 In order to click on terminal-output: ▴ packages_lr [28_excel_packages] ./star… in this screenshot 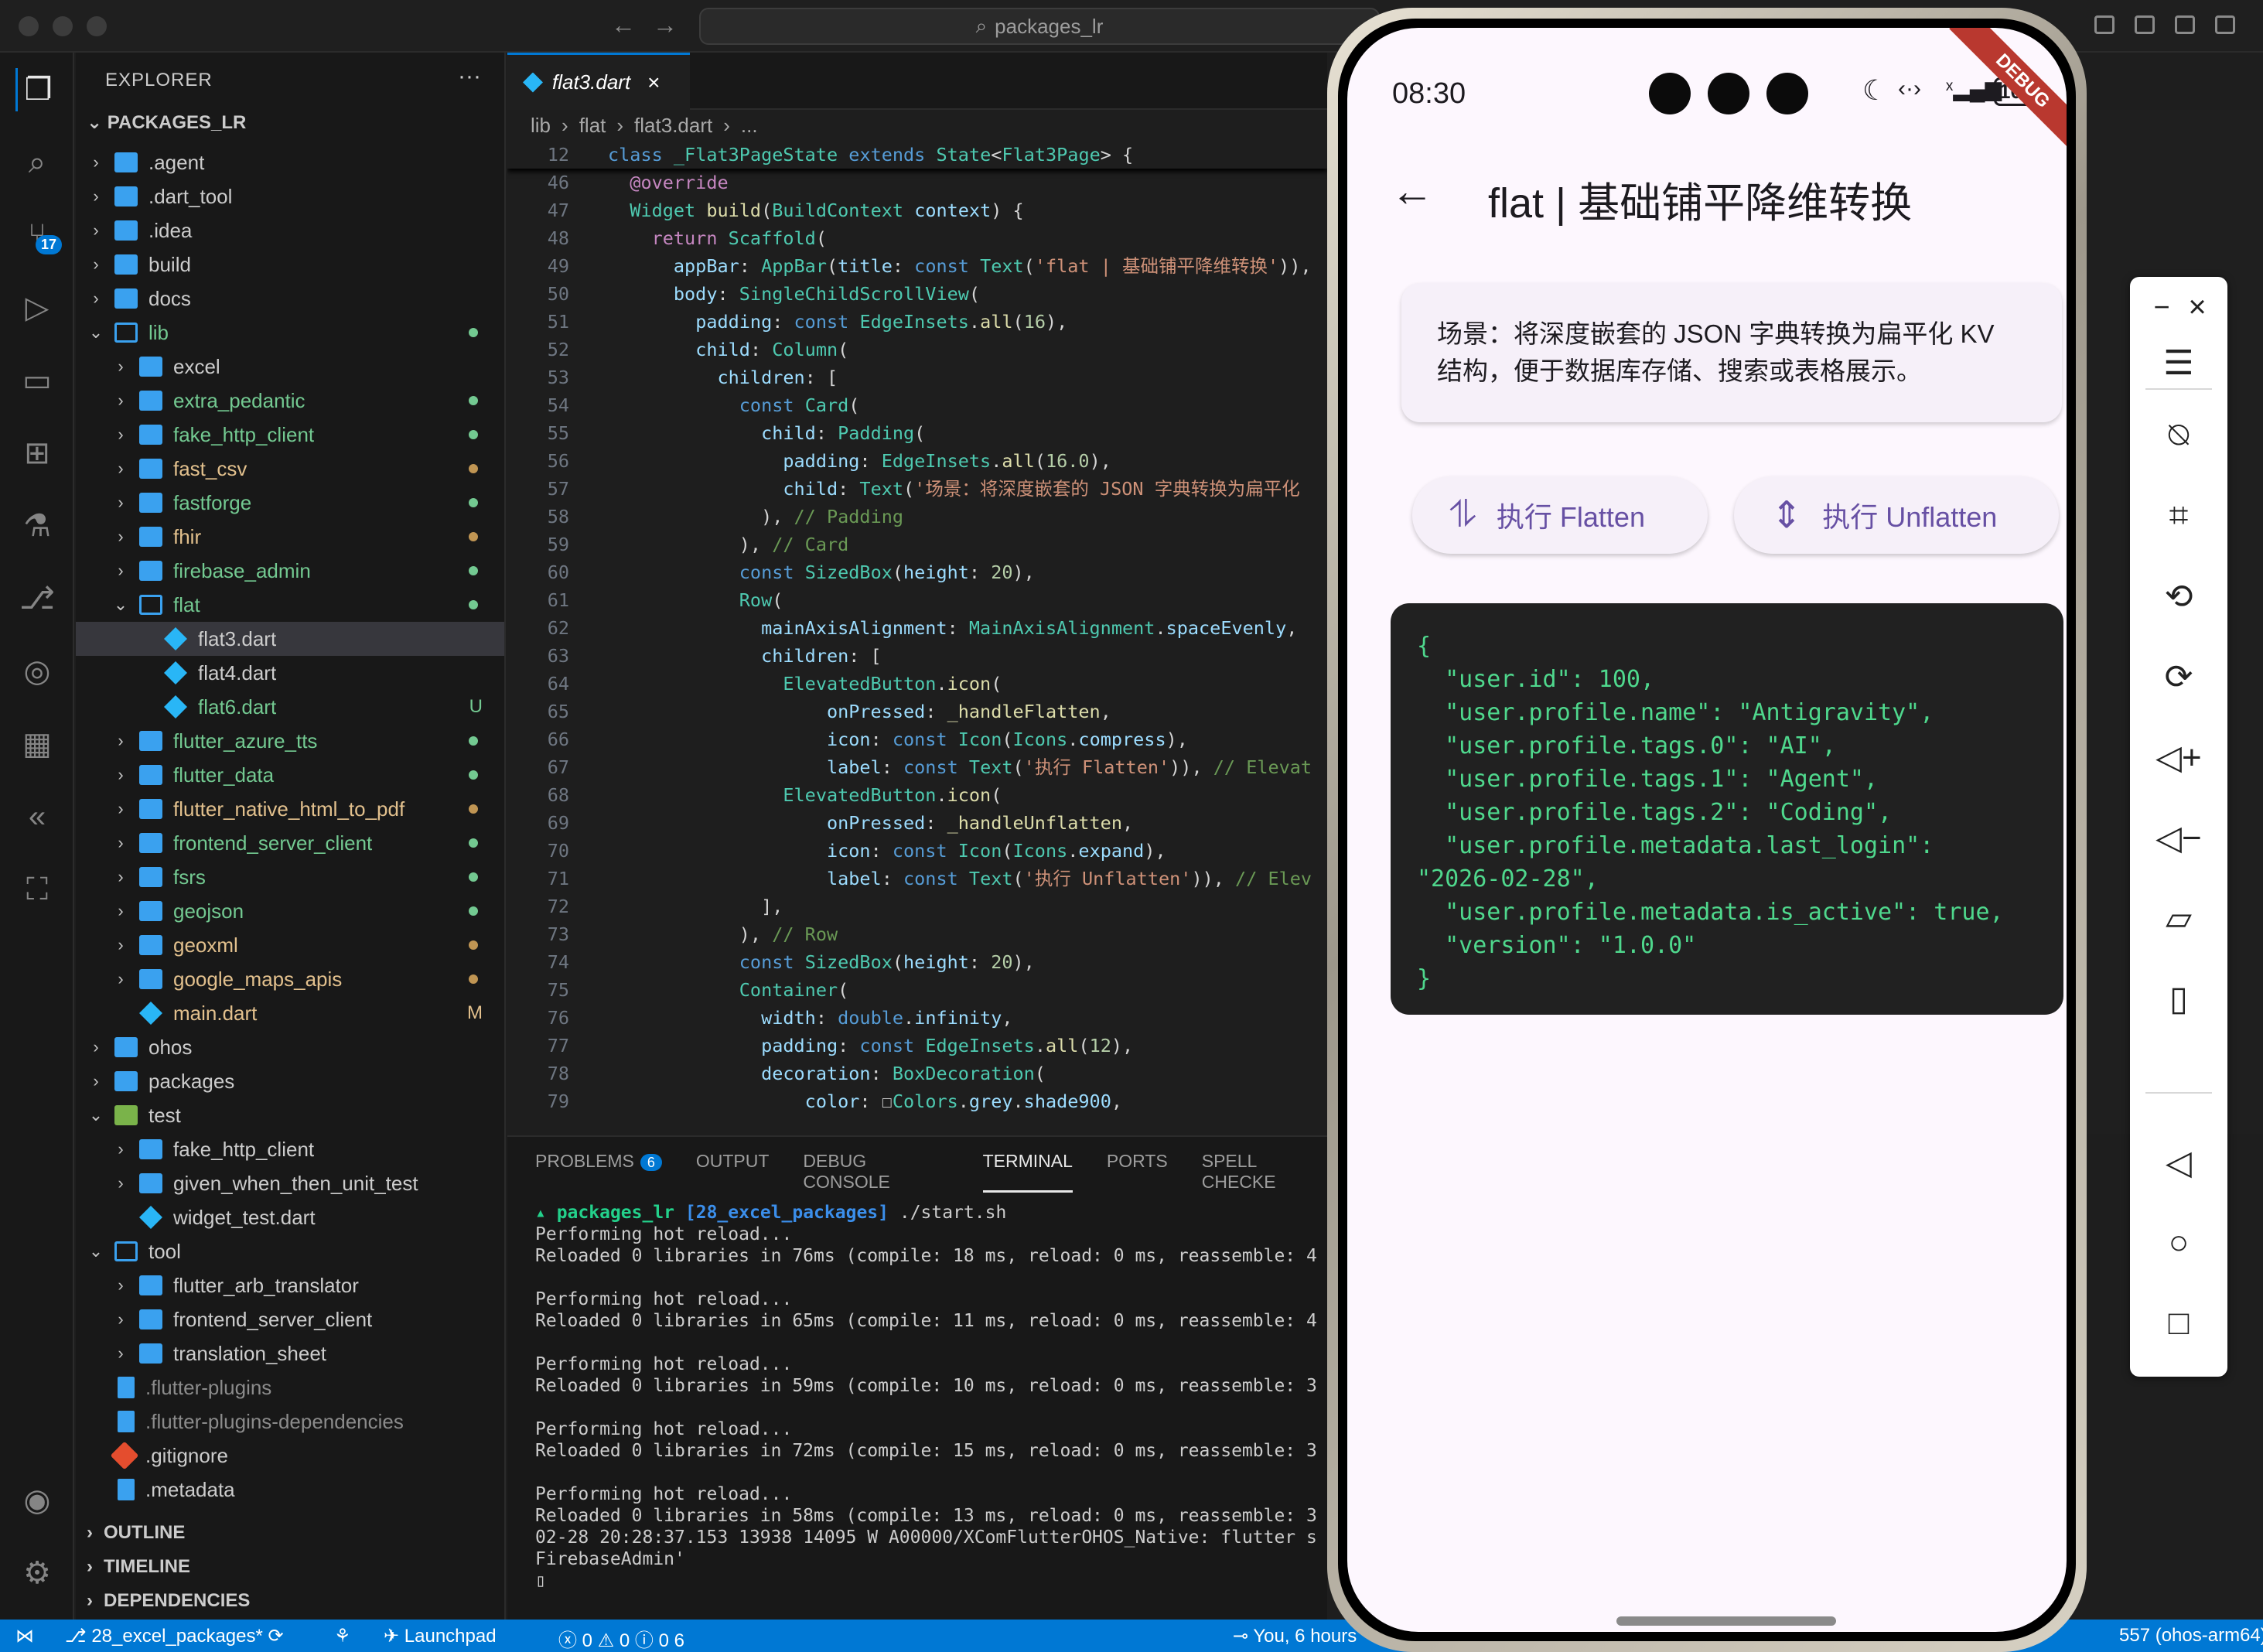, I will do `click(926, 1397)`.